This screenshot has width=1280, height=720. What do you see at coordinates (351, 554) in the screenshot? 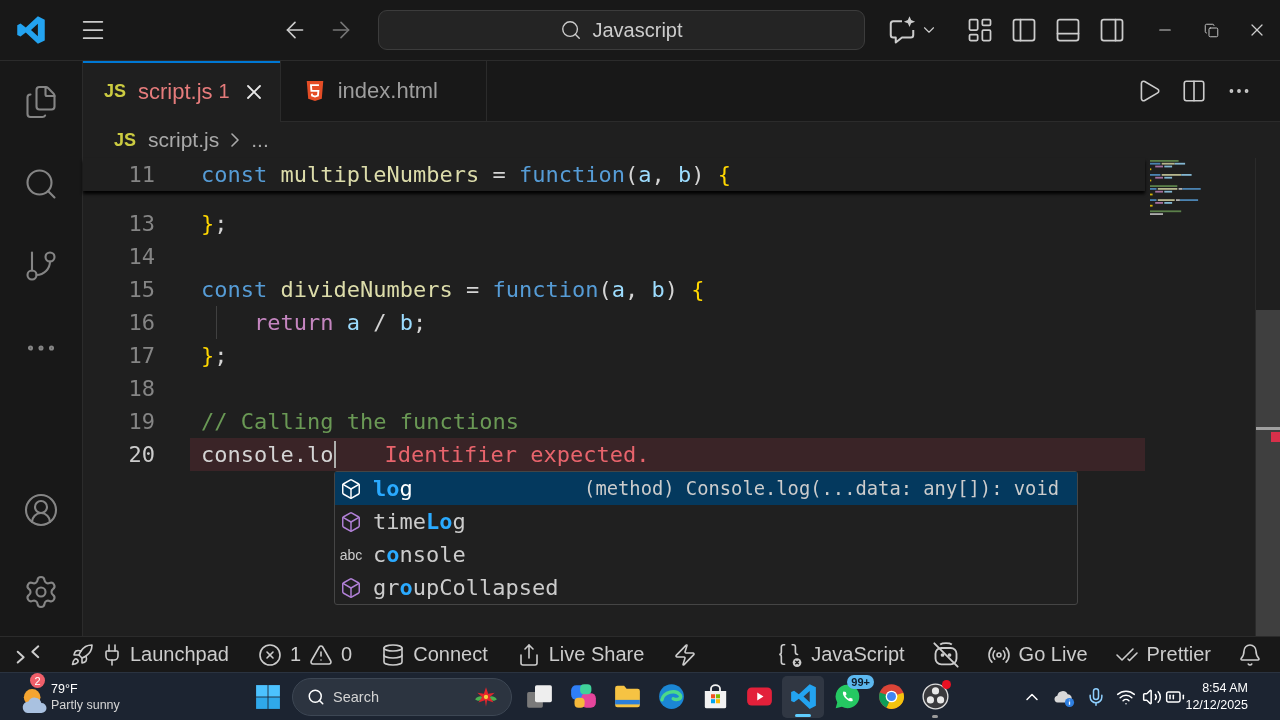
I see `word-kind-label: abc` at bounding box center [351, 554].